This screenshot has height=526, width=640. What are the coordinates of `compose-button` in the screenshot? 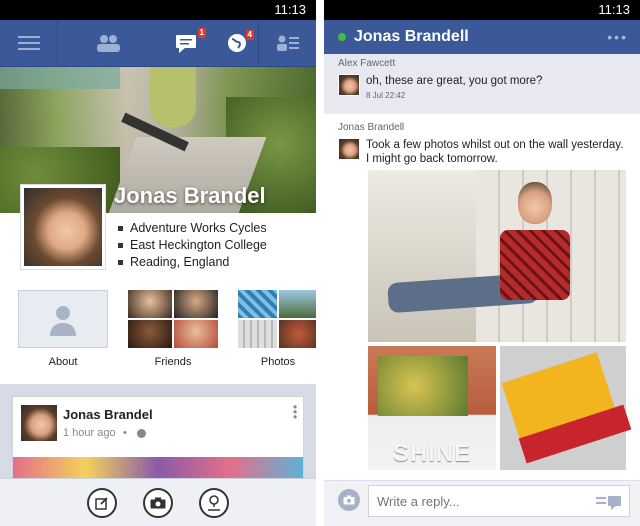 It's located at (102, 502).